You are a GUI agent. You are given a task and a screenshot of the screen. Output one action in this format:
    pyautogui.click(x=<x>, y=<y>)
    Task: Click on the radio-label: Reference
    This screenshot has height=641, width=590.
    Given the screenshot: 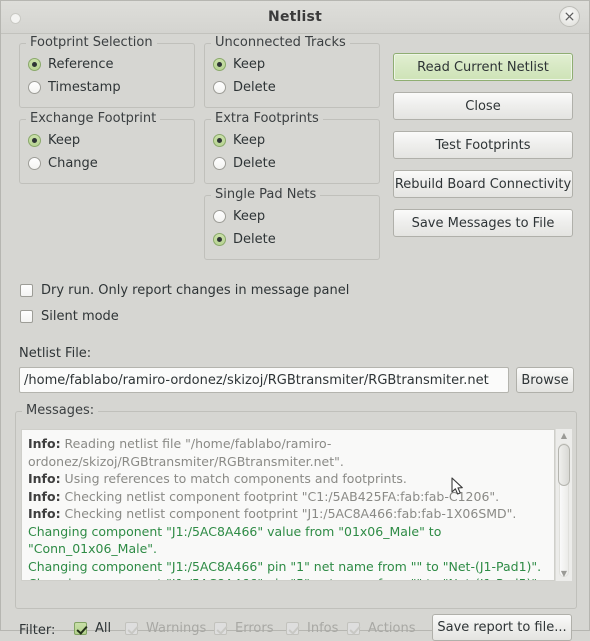 What is the action you would take?
    pyautogui.click(x=81, y=64)
    